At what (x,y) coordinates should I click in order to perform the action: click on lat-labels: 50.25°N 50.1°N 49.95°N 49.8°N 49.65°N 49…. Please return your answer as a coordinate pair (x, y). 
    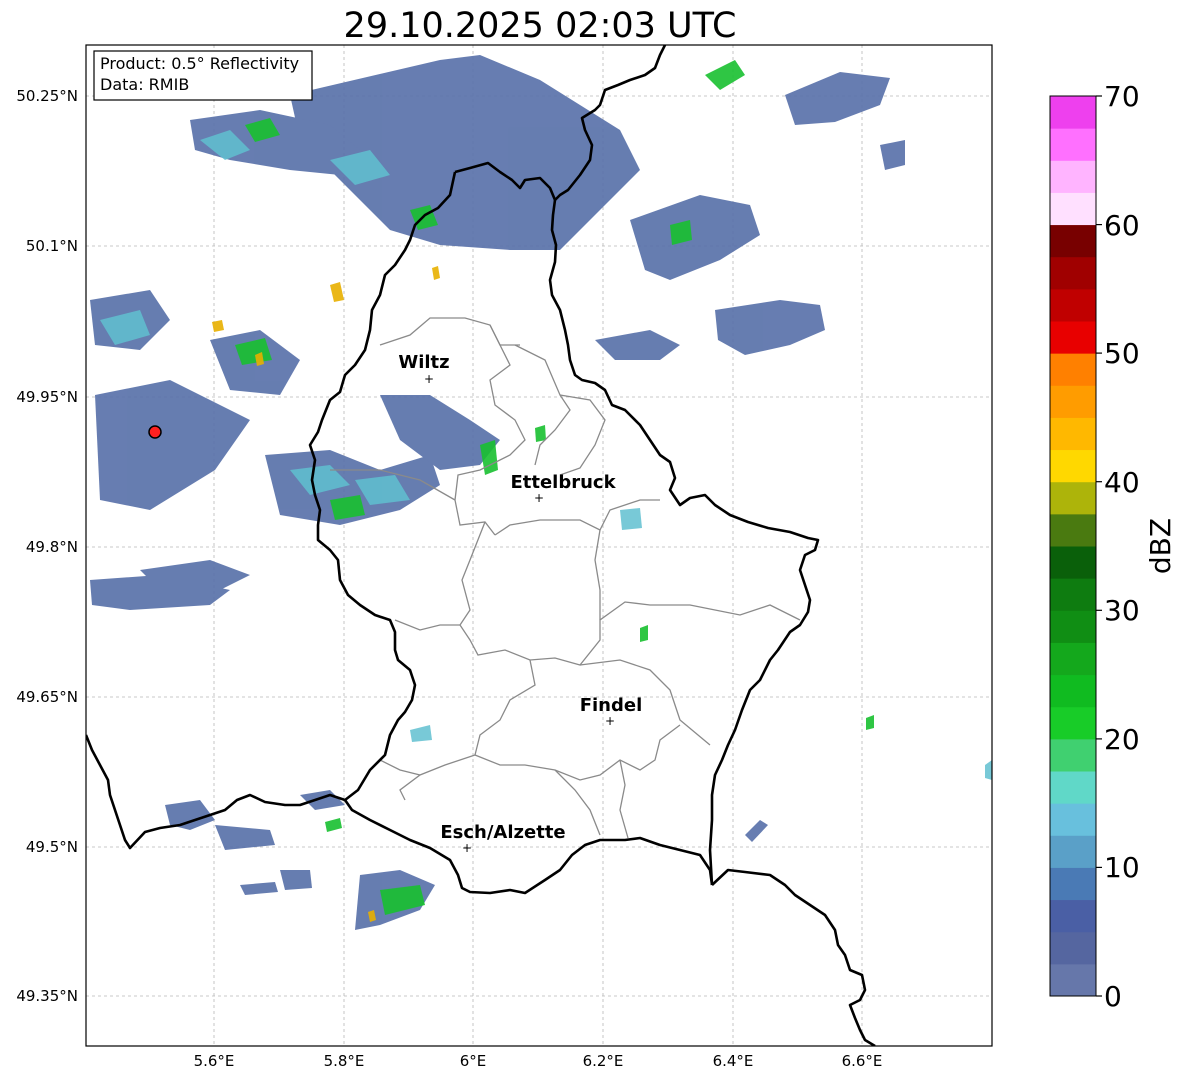
    Looking at the image, I should click on (47, 546).